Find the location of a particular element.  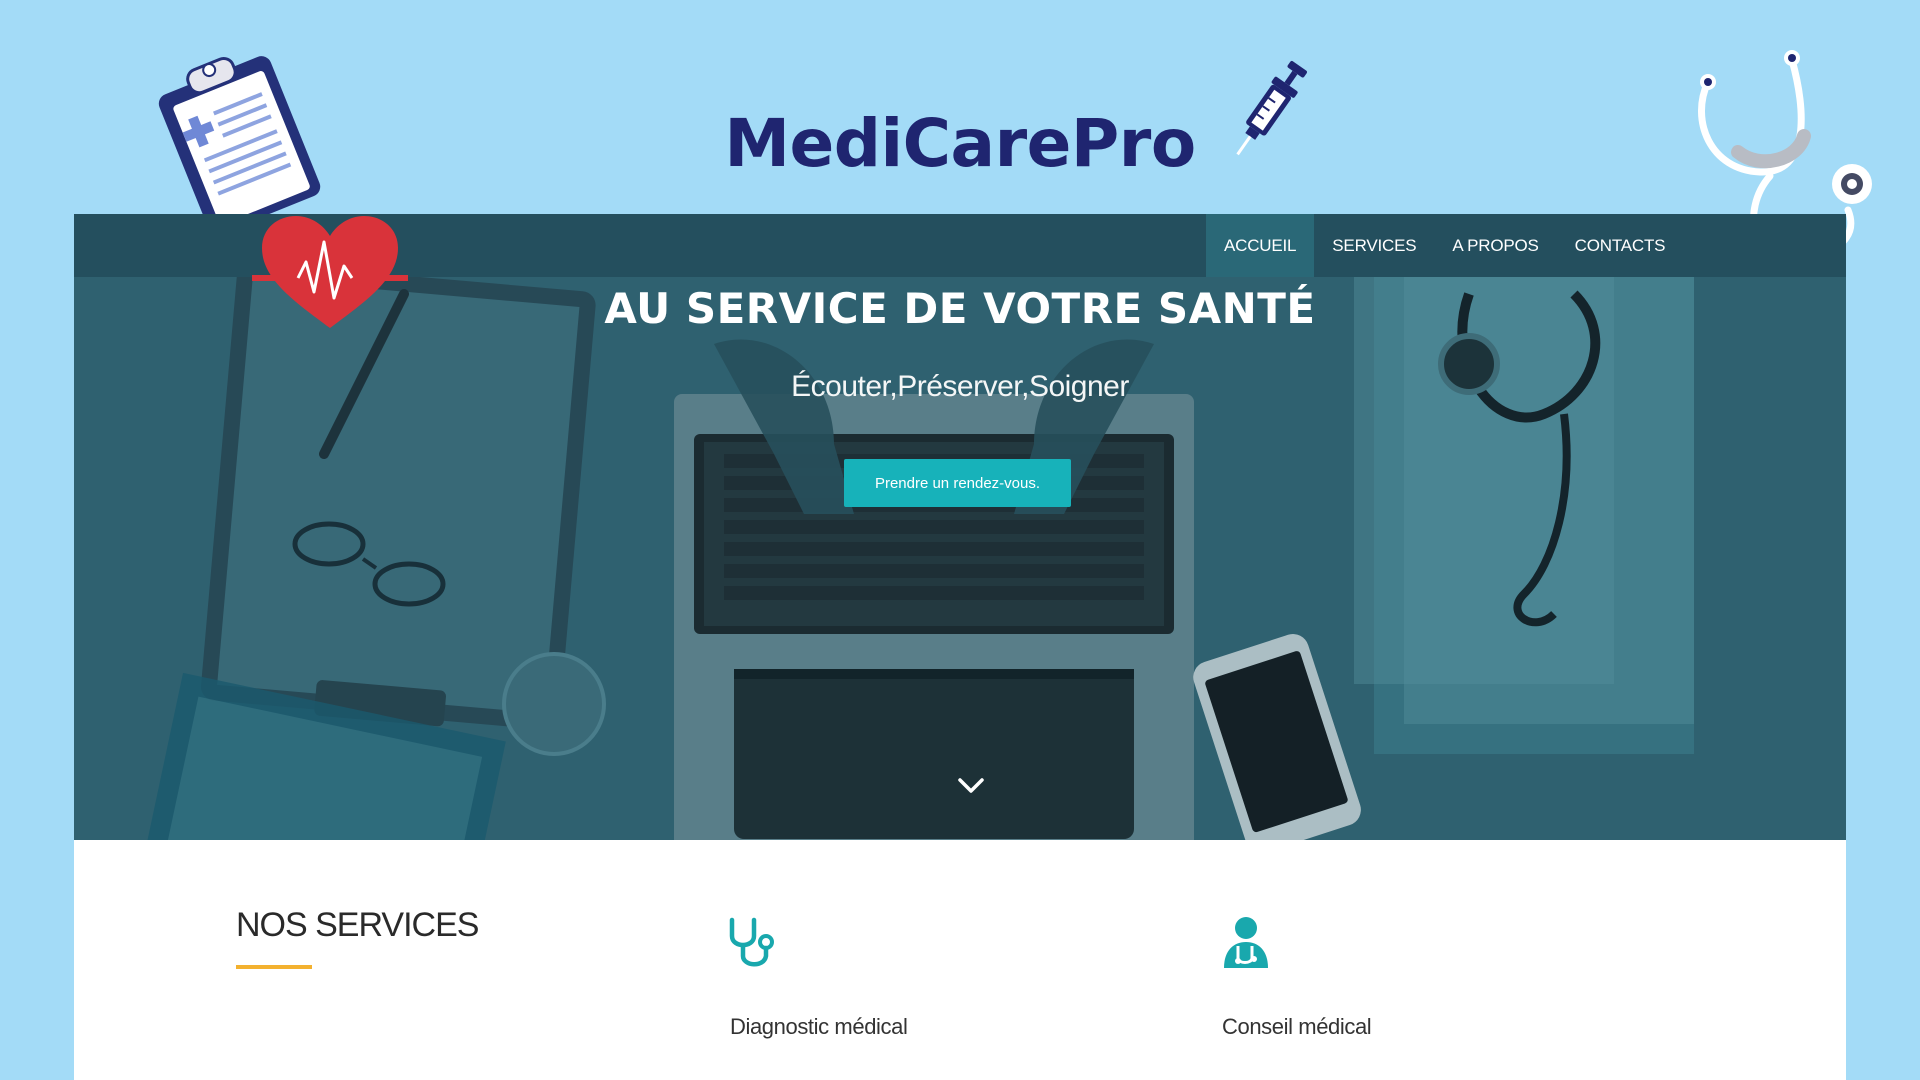

chevron-down-icon is located at coordinates (971, 786).